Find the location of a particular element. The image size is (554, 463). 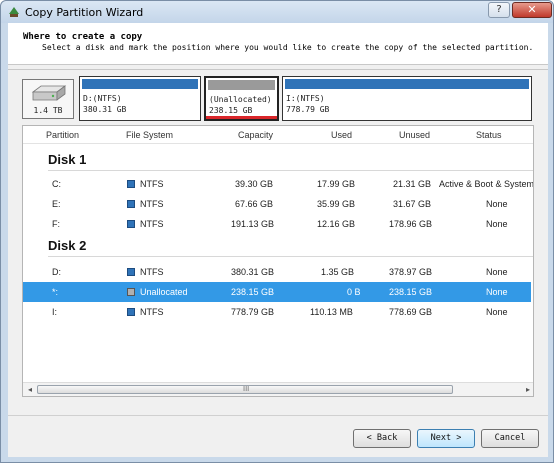

table-row: D: NTFS 380.31 GB 1.35 GB 378.97 GB None is located at coordinates (277, 272).